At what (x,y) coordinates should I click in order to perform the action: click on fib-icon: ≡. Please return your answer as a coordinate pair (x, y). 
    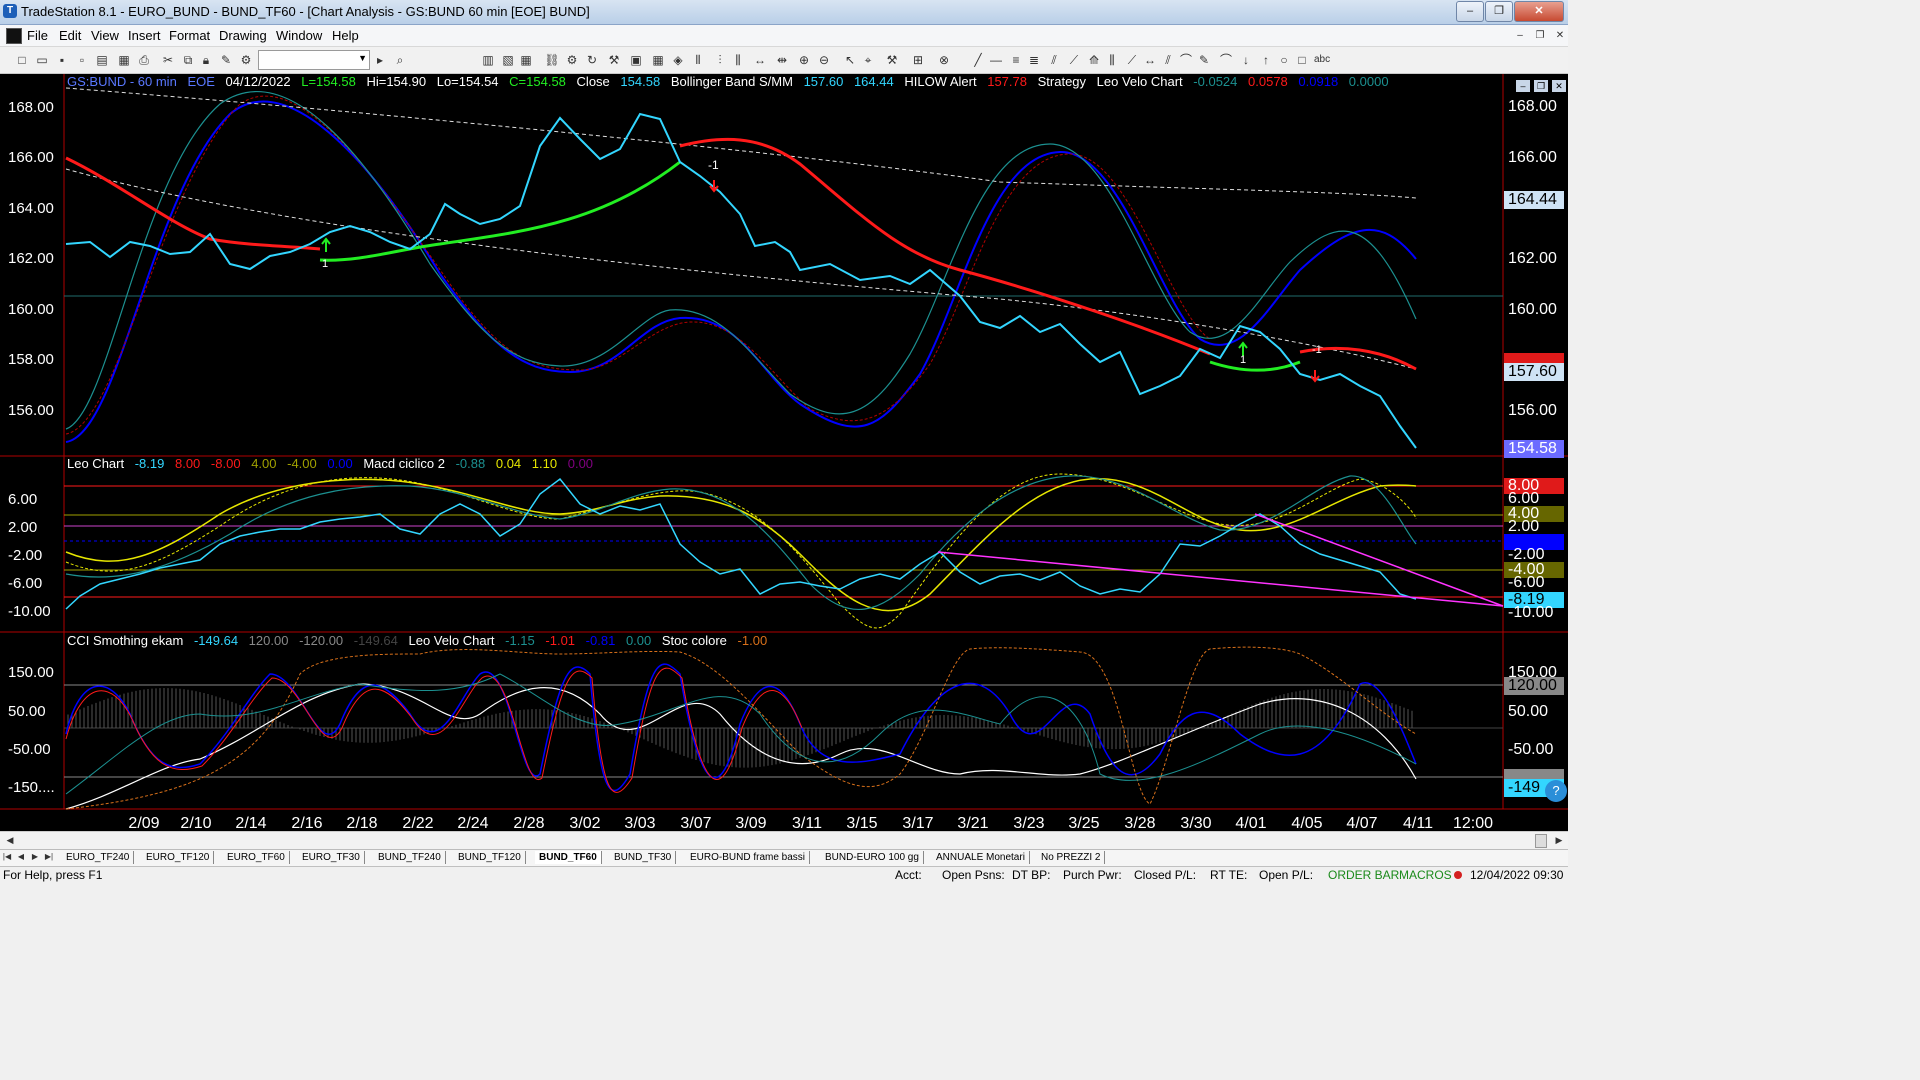
    Looking at the image, I should click on (1016, 60).